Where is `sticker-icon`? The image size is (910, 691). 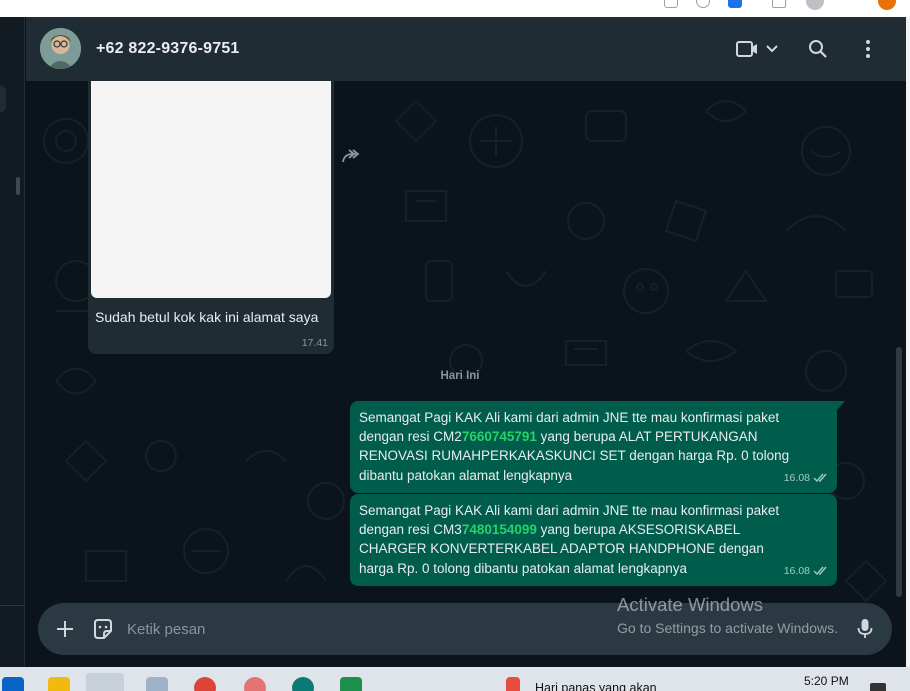
sticker-icon is located at coordinates (103, 629).